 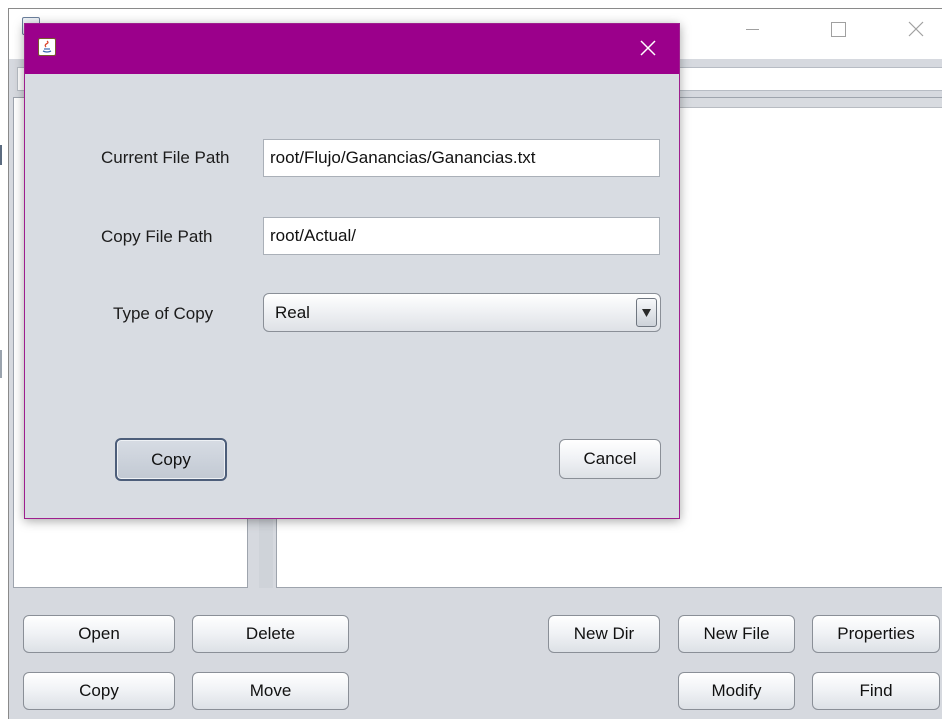 I want to click on java-icon, so click(x=47, y=47).